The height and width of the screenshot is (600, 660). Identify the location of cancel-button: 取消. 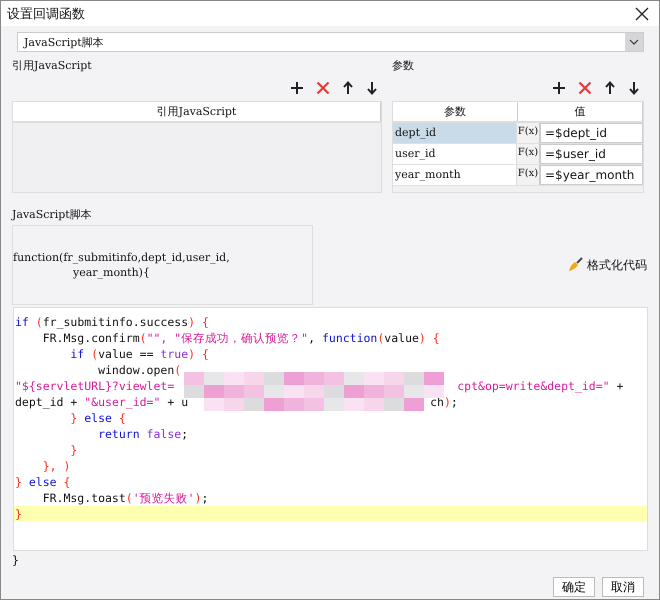
(623, 587).